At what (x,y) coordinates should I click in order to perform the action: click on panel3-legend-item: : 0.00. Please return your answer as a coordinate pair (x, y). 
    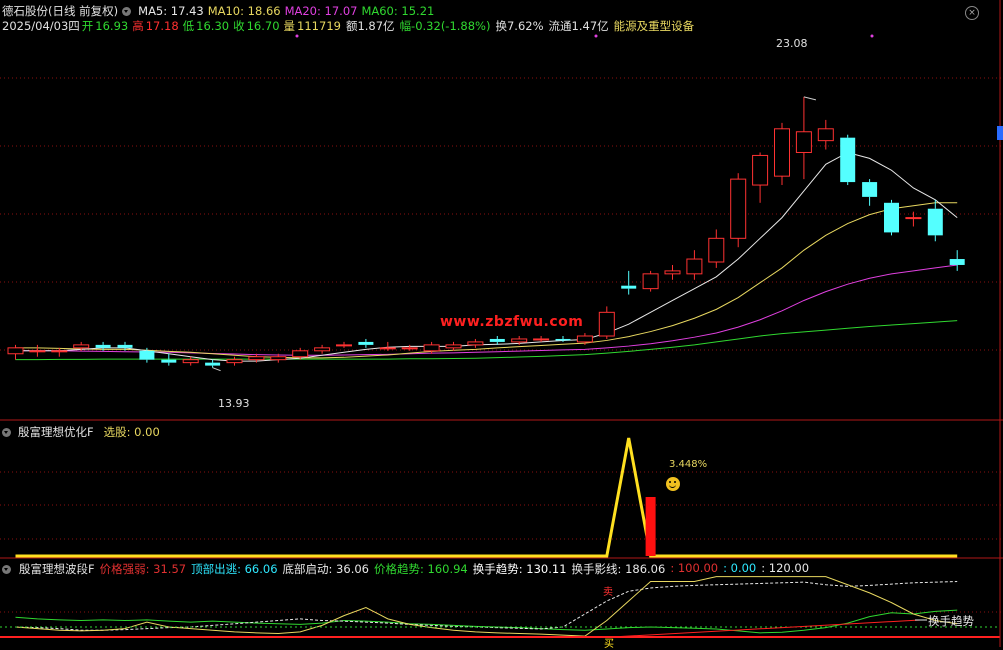
    Looking at the image, I should click on (740, 568).